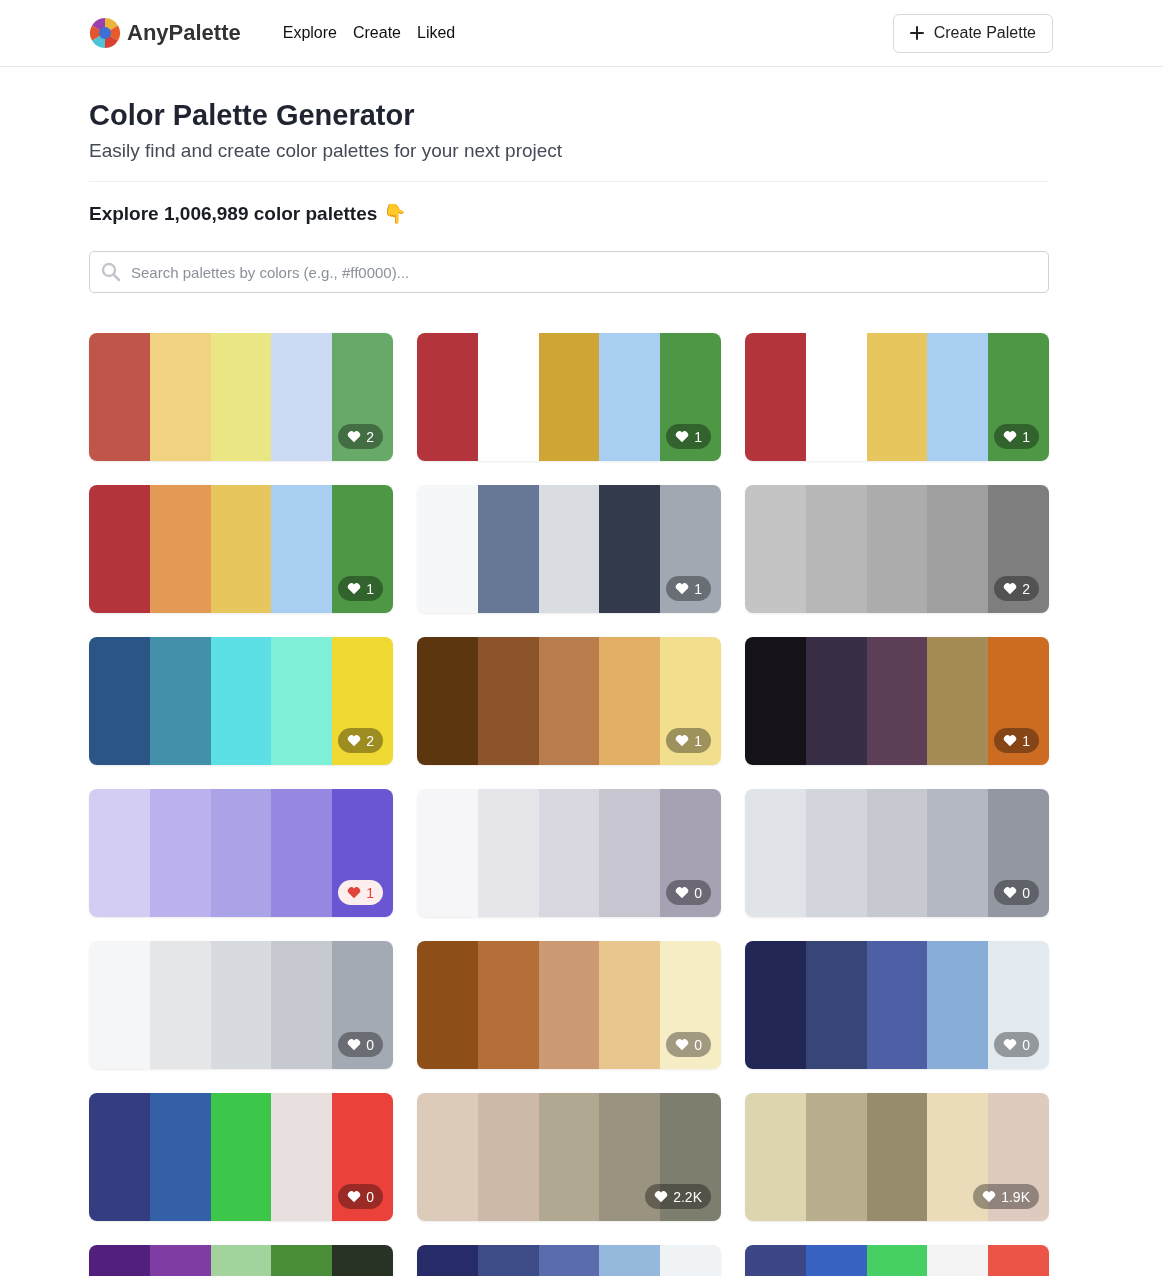 Image resolution: width=1163 pixels, height=1276 pixels. I want to click on like-button: 2.2K, so click(678, 1196).